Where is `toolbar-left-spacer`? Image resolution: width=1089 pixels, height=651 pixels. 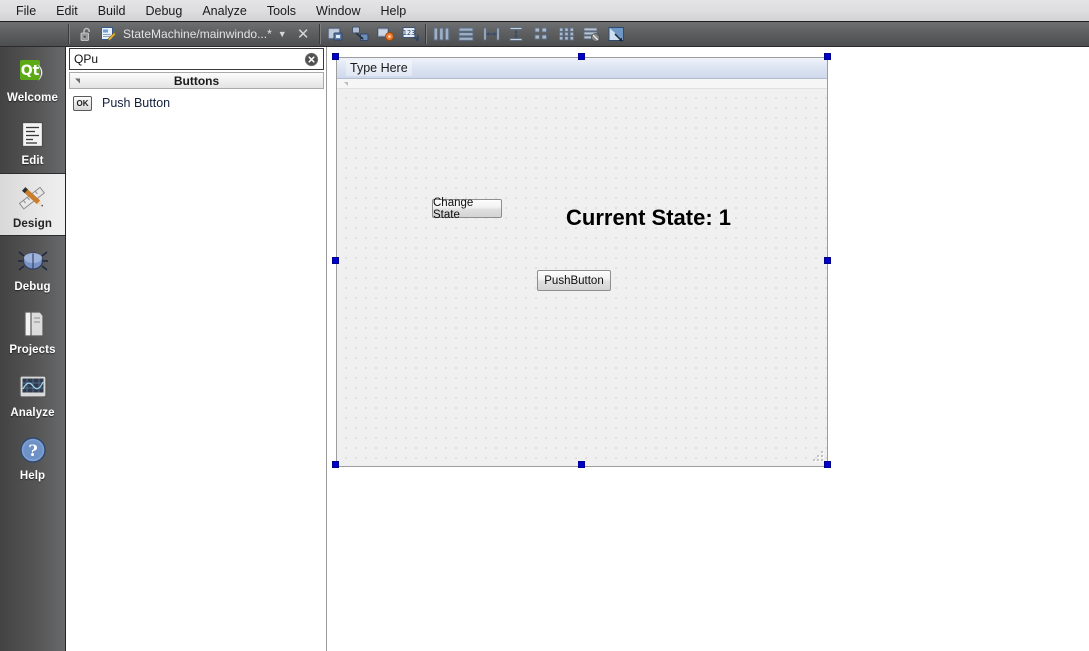
toolbar-left-spacer is located at coordinates (33, 34).